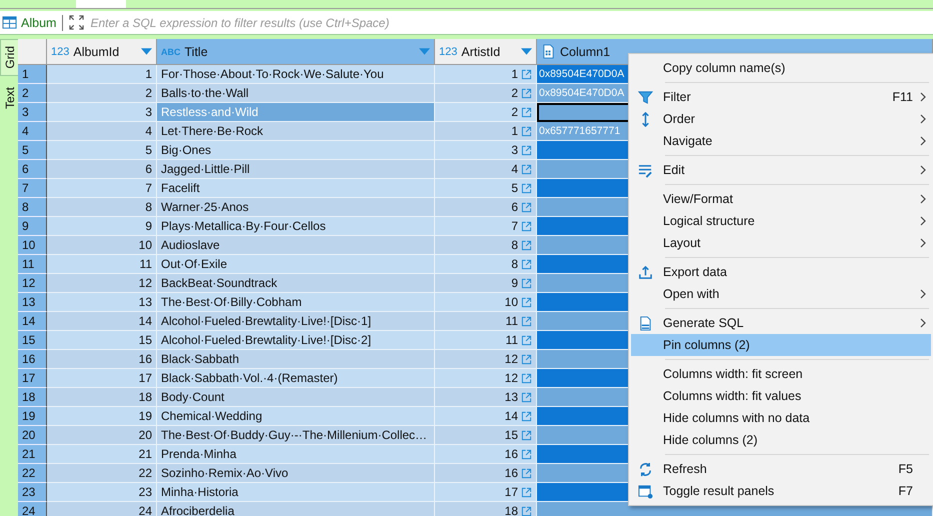 The height and width of the screenshot is (516, 933). Describe the element at coordinates (32, 131) in the screenshot. I see `row-number: 4` at that location.